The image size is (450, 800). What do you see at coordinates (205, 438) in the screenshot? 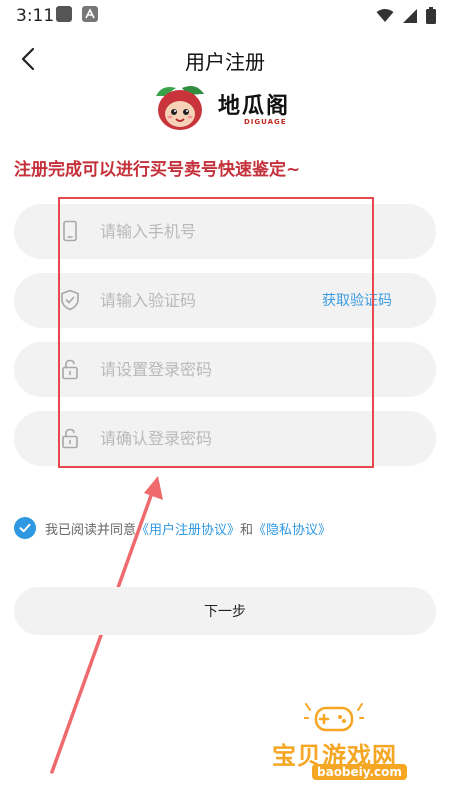
I see `confirm-password-input` at bounding box center [205, 438].